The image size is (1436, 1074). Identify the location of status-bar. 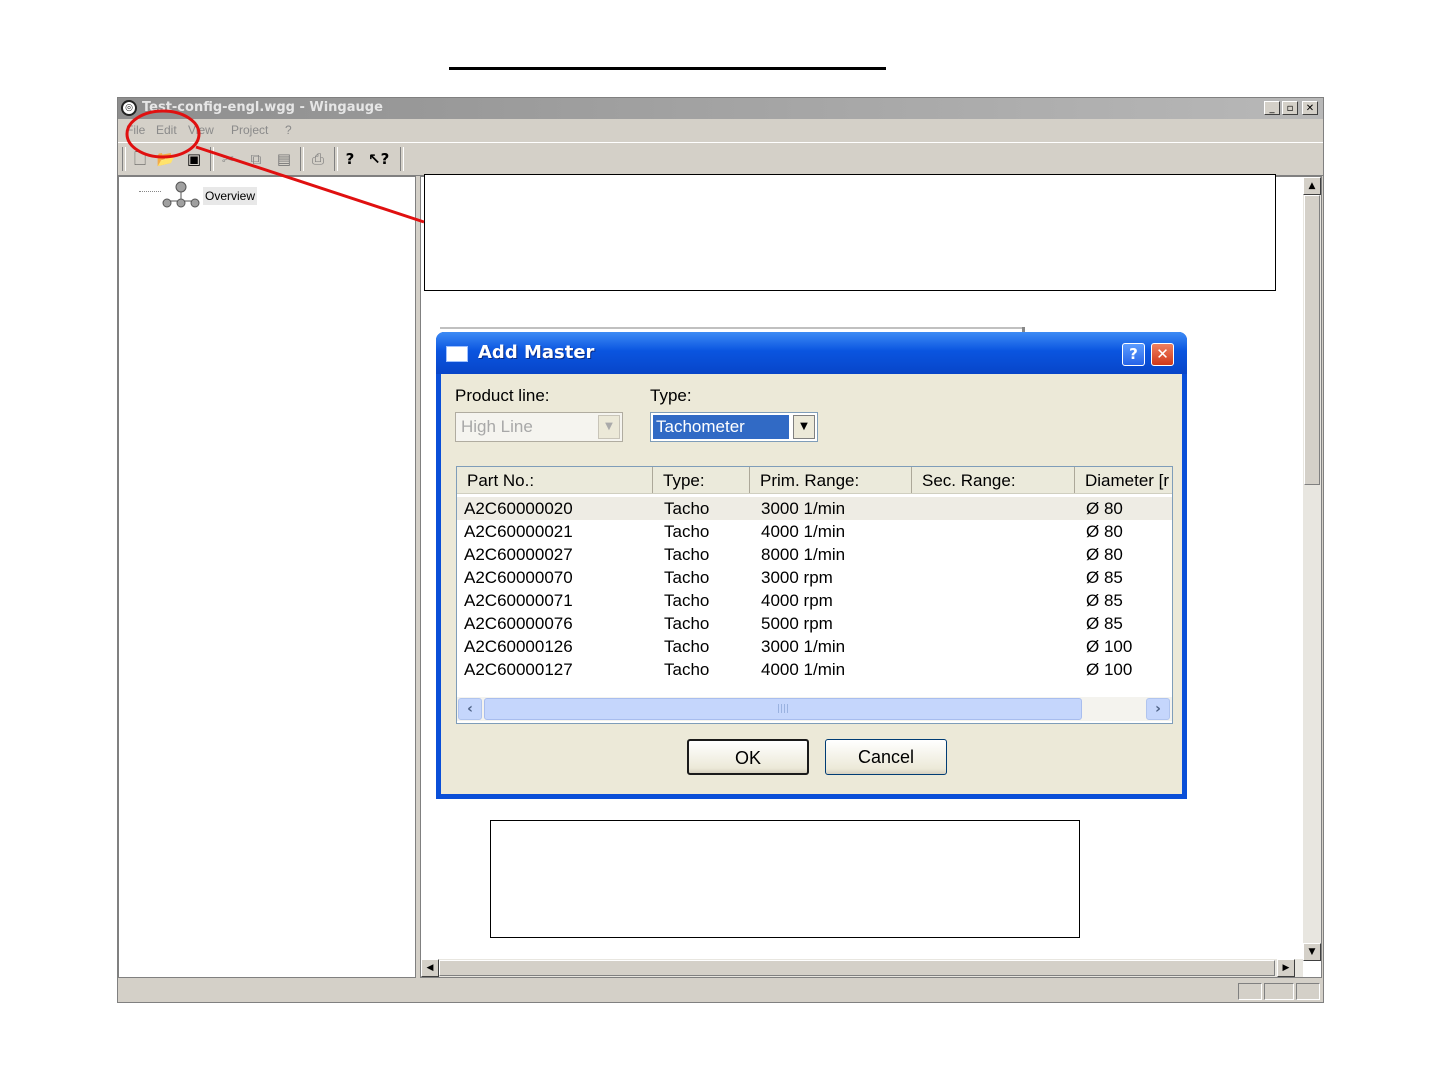
(720, 991).